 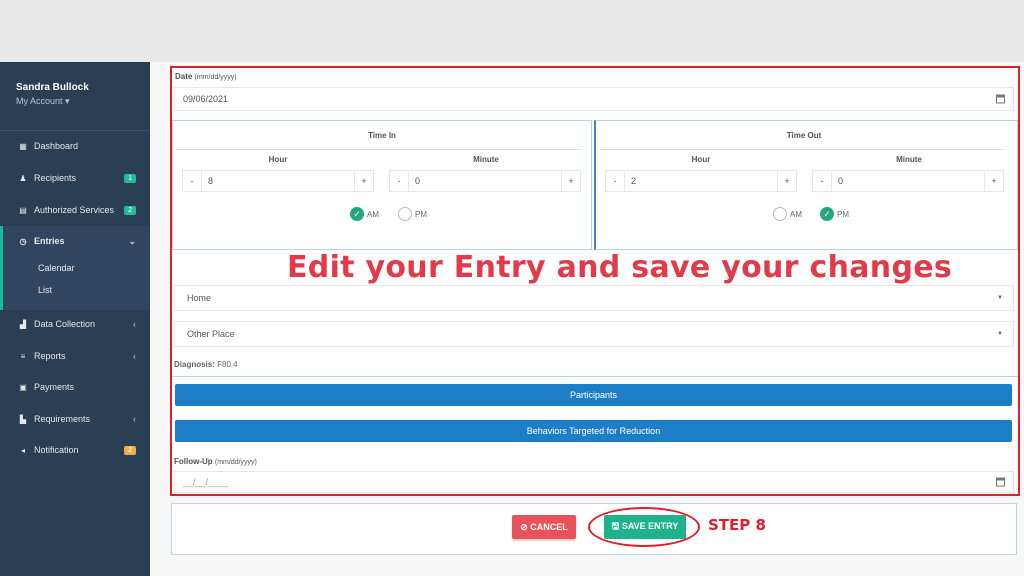 I want to click on sidebar-item-label: Payments, so click(x=54, y=387).